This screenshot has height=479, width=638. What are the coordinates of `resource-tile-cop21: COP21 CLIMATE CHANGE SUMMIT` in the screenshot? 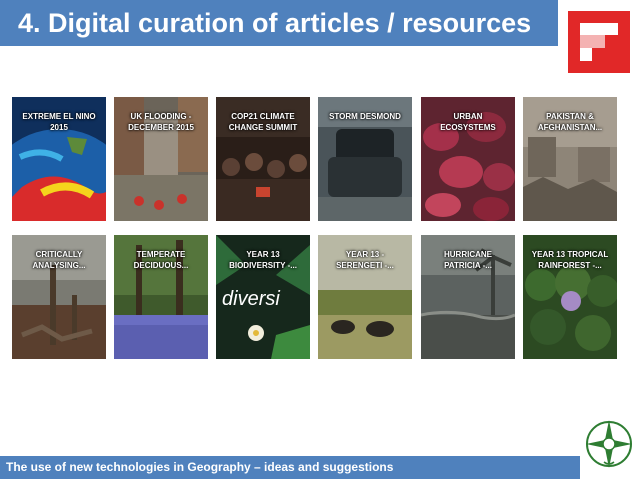 It's located at (263, 159).